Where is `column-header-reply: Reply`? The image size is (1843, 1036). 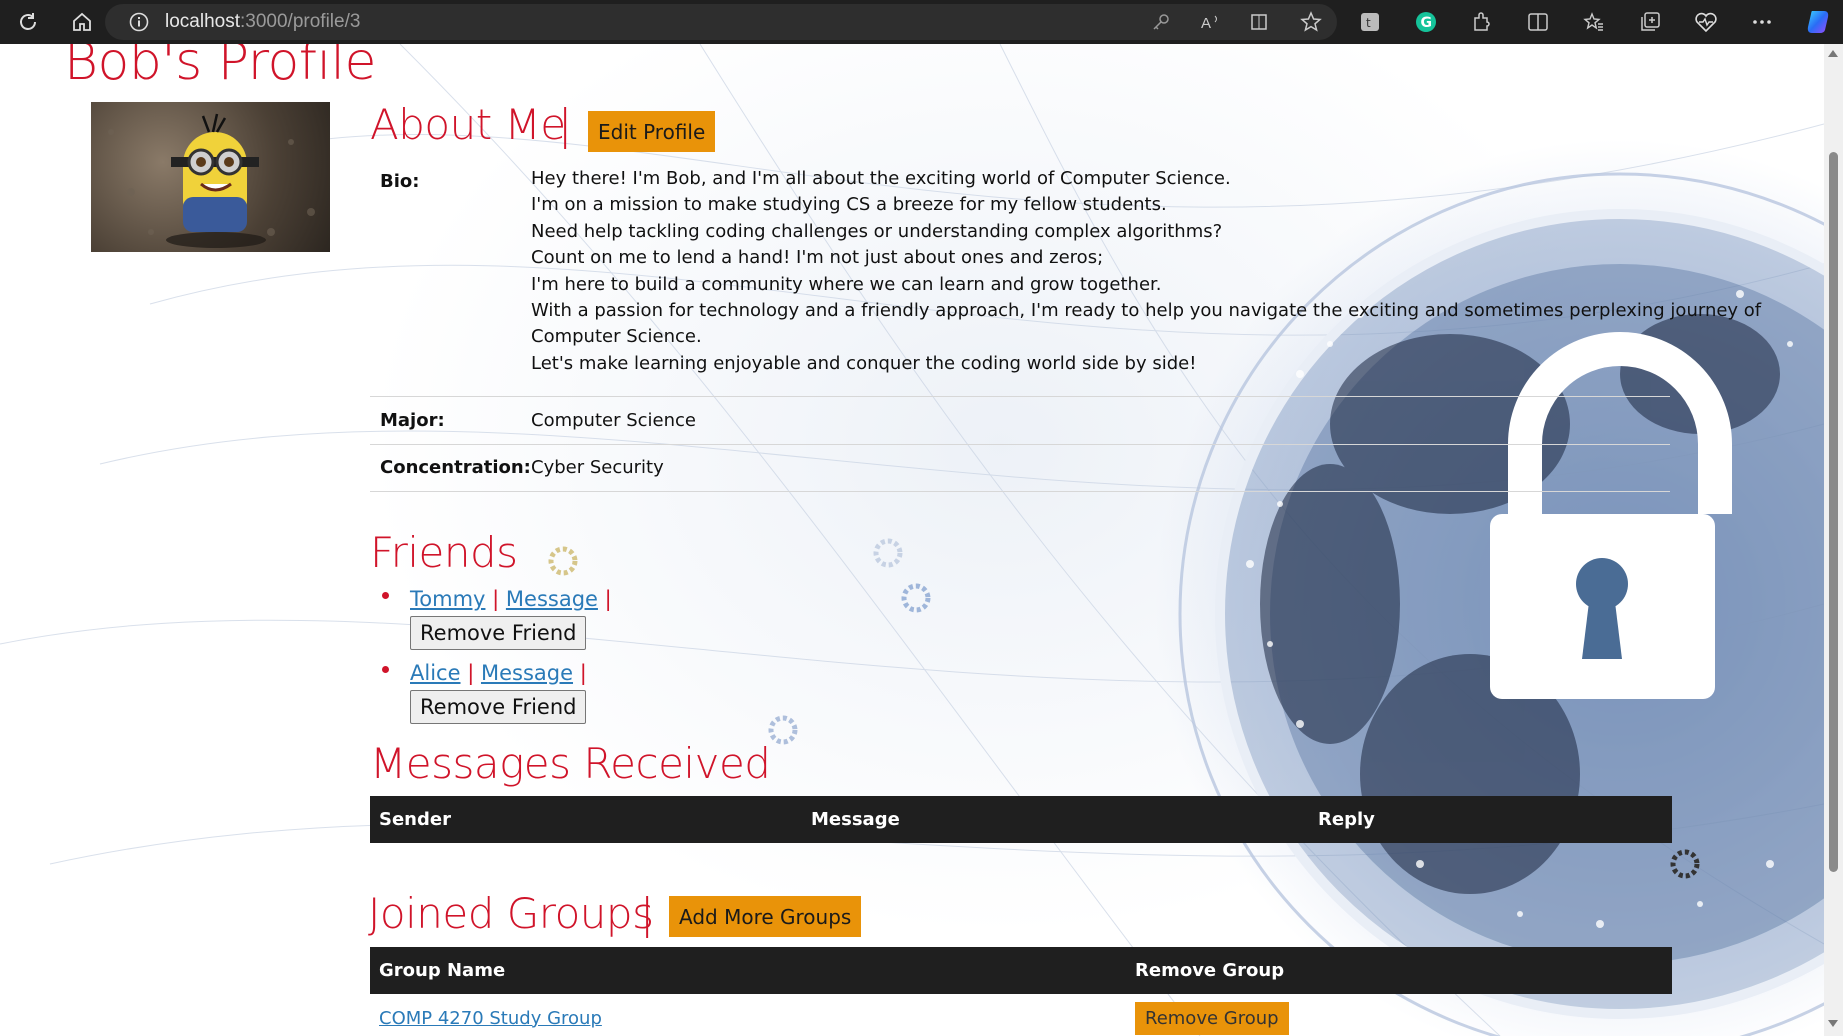 column-header-reply: Reply is located at coordinates (1490, 819).